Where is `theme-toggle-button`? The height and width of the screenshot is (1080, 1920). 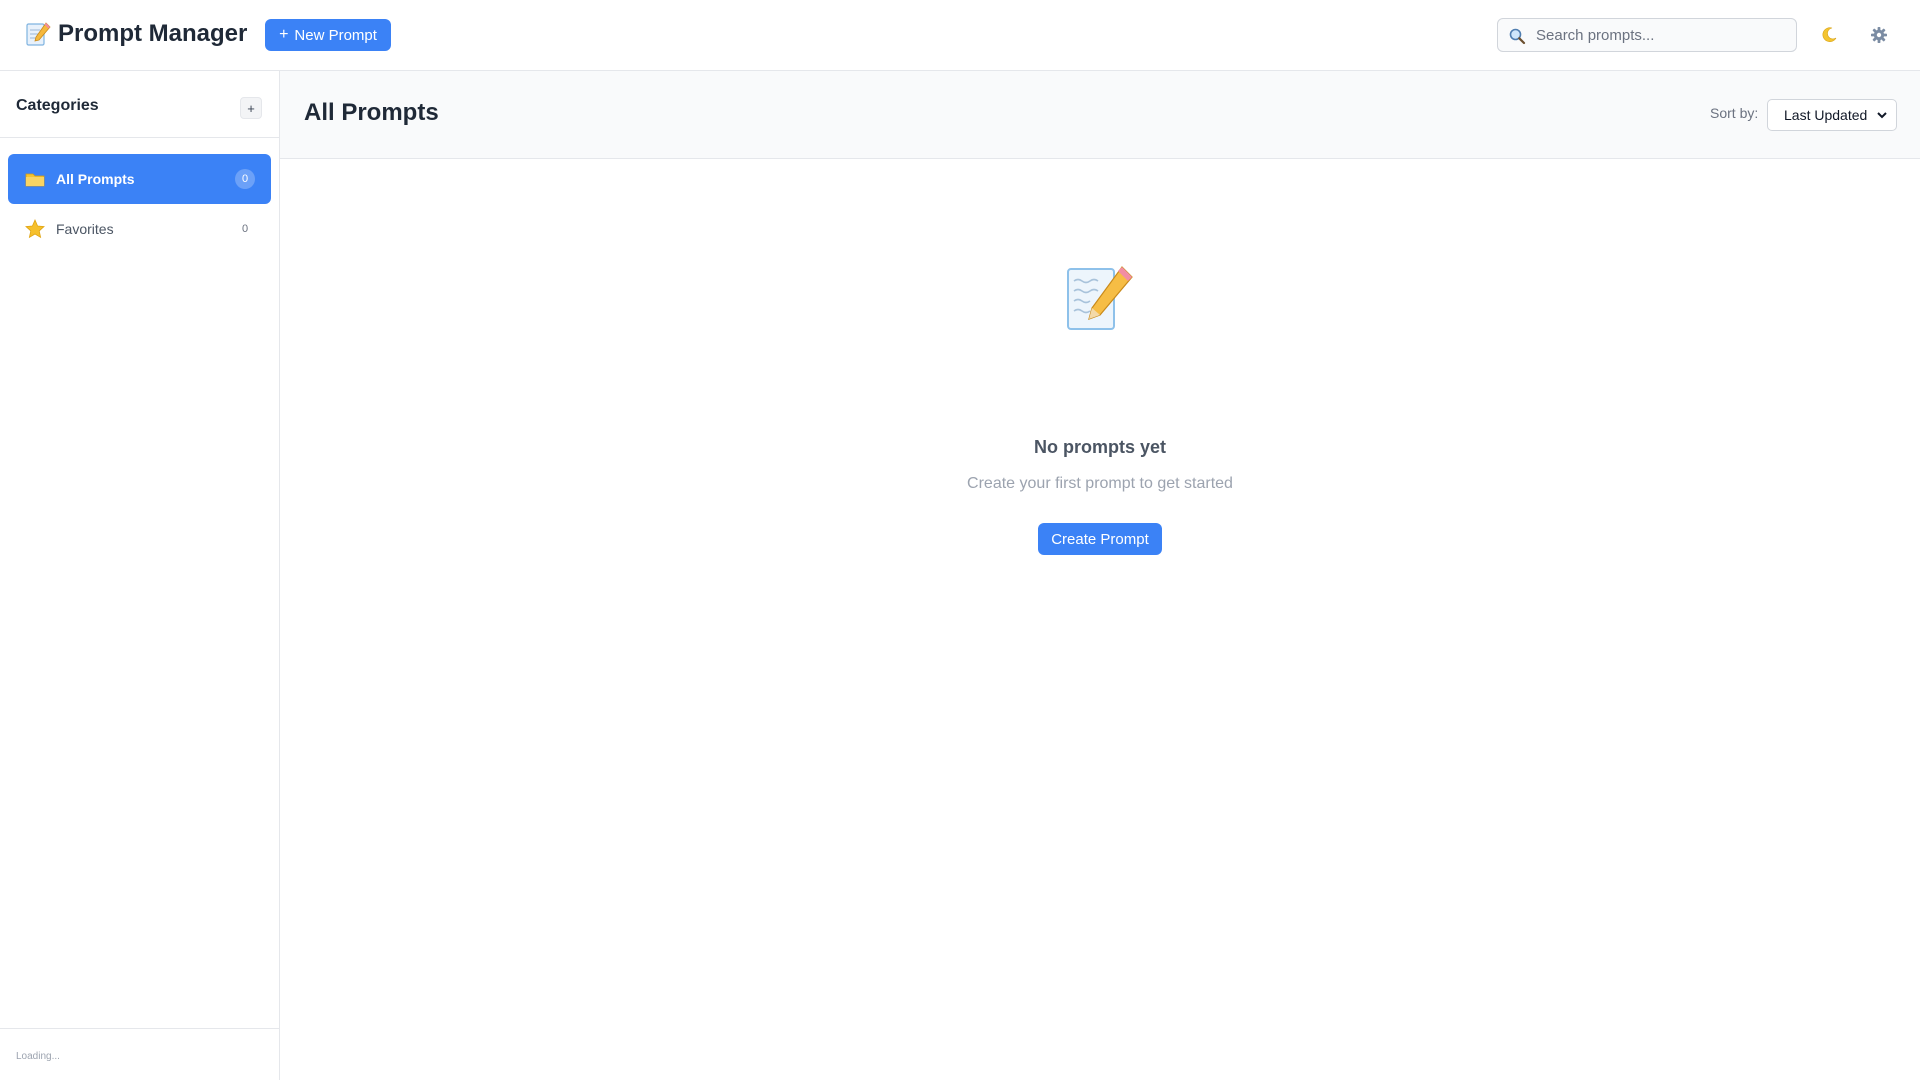
theme-toggle-button is located at coordinates (1829, 35).